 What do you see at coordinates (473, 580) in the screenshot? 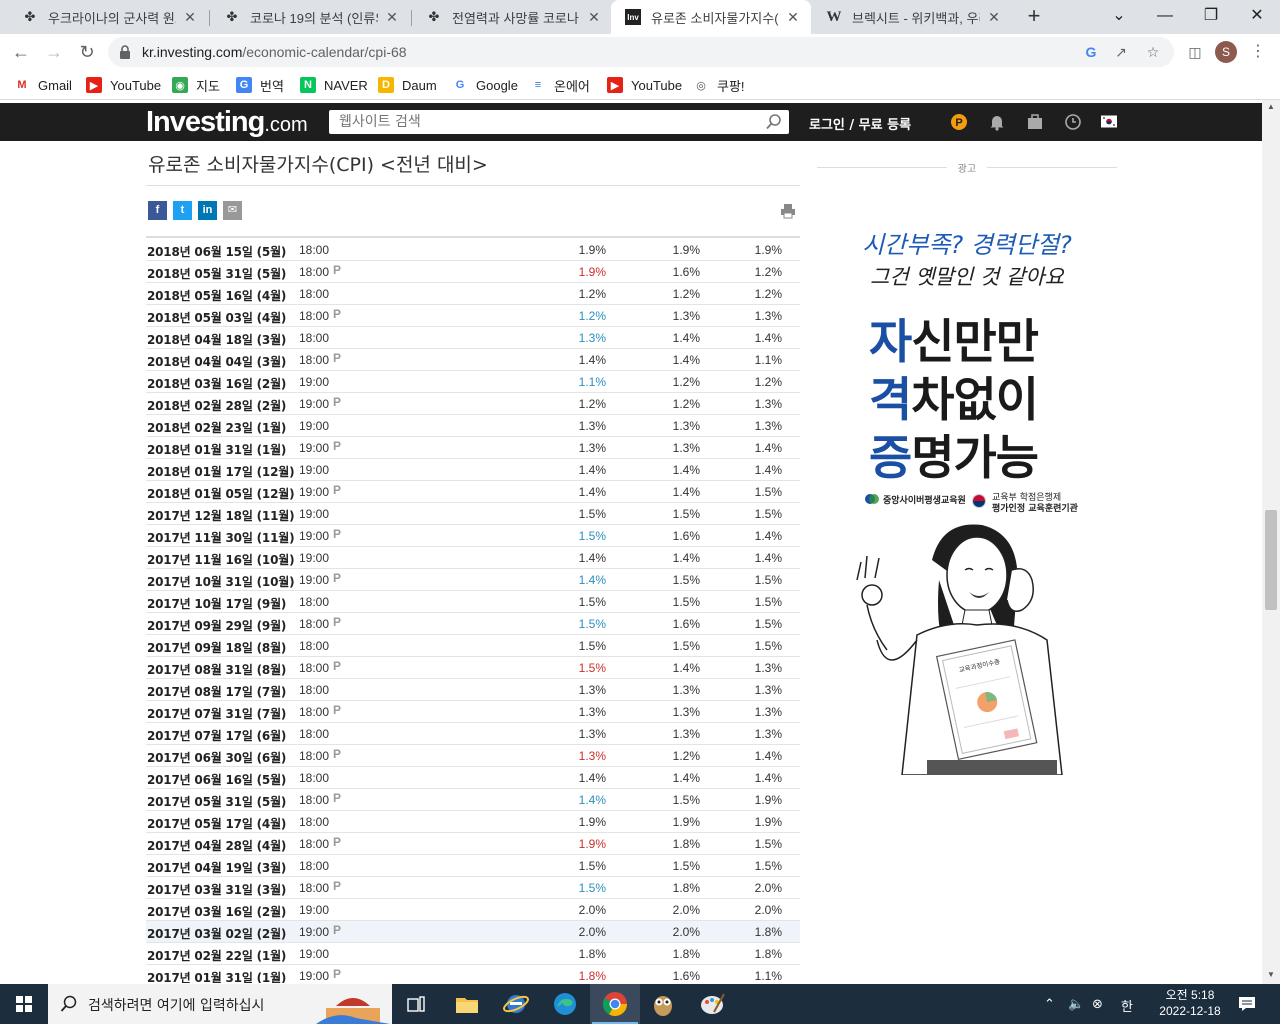
I see `table-row: 2017년 10월 31일 (10월) 19:00 P 1.4% 1.5% 1.5%` at bounding box center [473, 580].